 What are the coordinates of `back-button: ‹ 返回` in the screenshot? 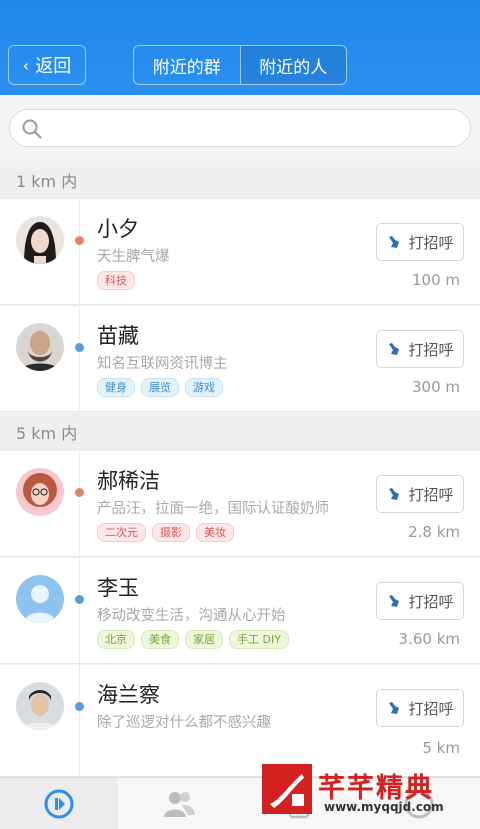 It's located at (47, 65).